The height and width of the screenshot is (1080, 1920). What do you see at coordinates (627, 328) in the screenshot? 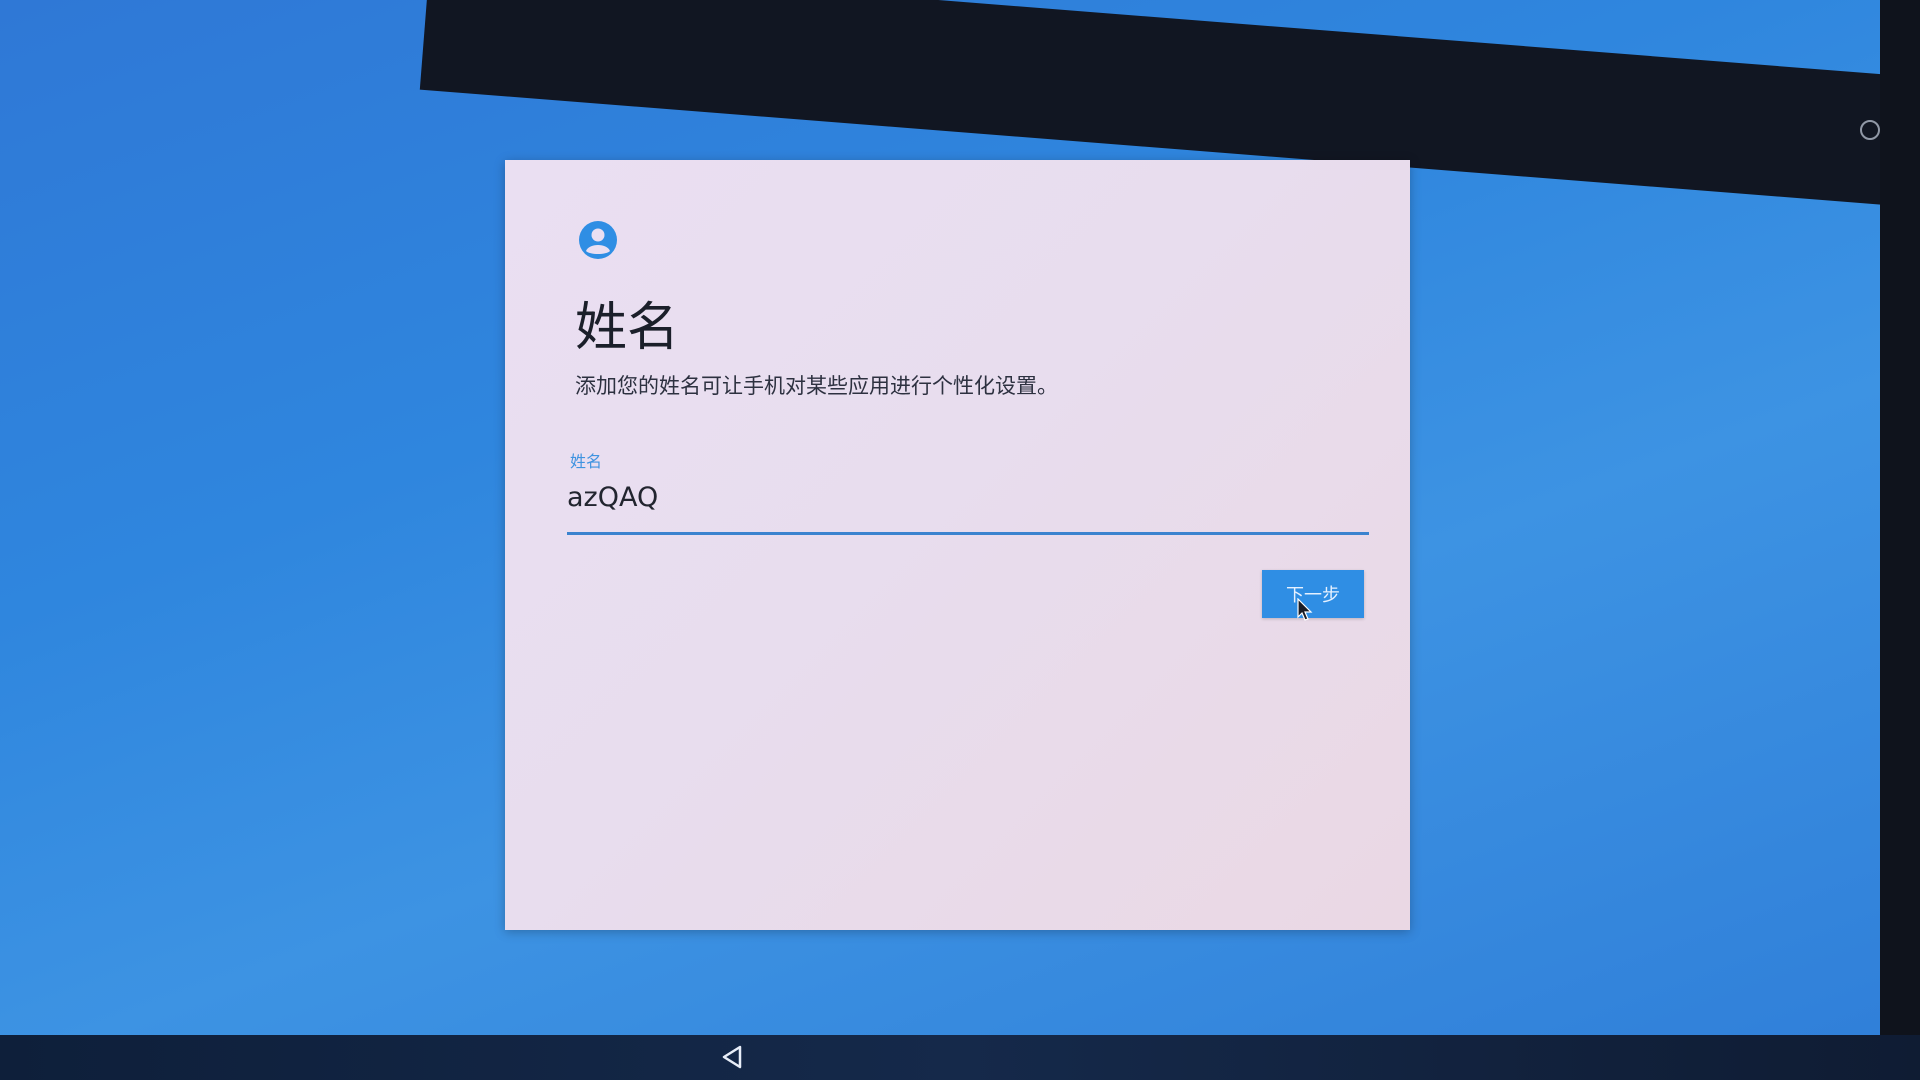
I see `page-title: 姓名` at bounding box center [627, 328].